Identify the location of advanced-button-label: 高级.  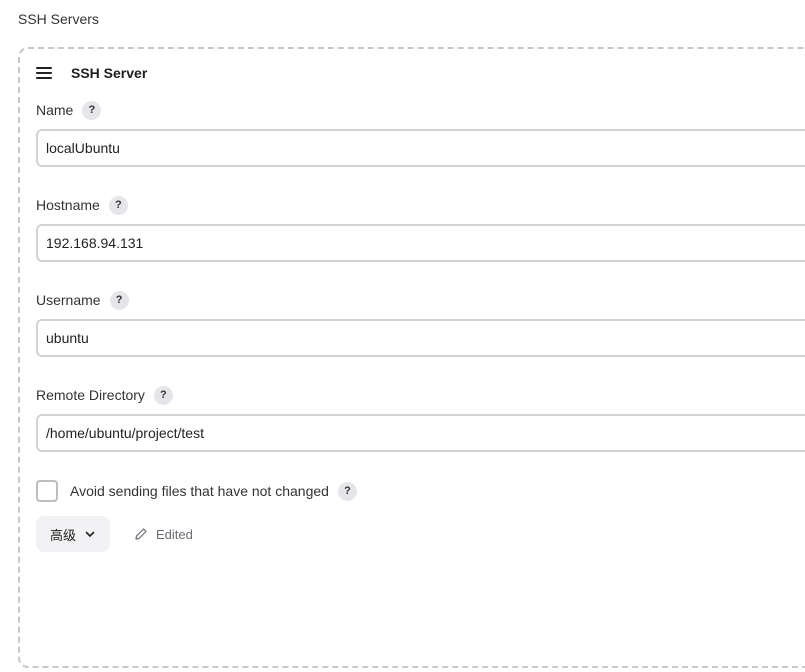
(62, 535).